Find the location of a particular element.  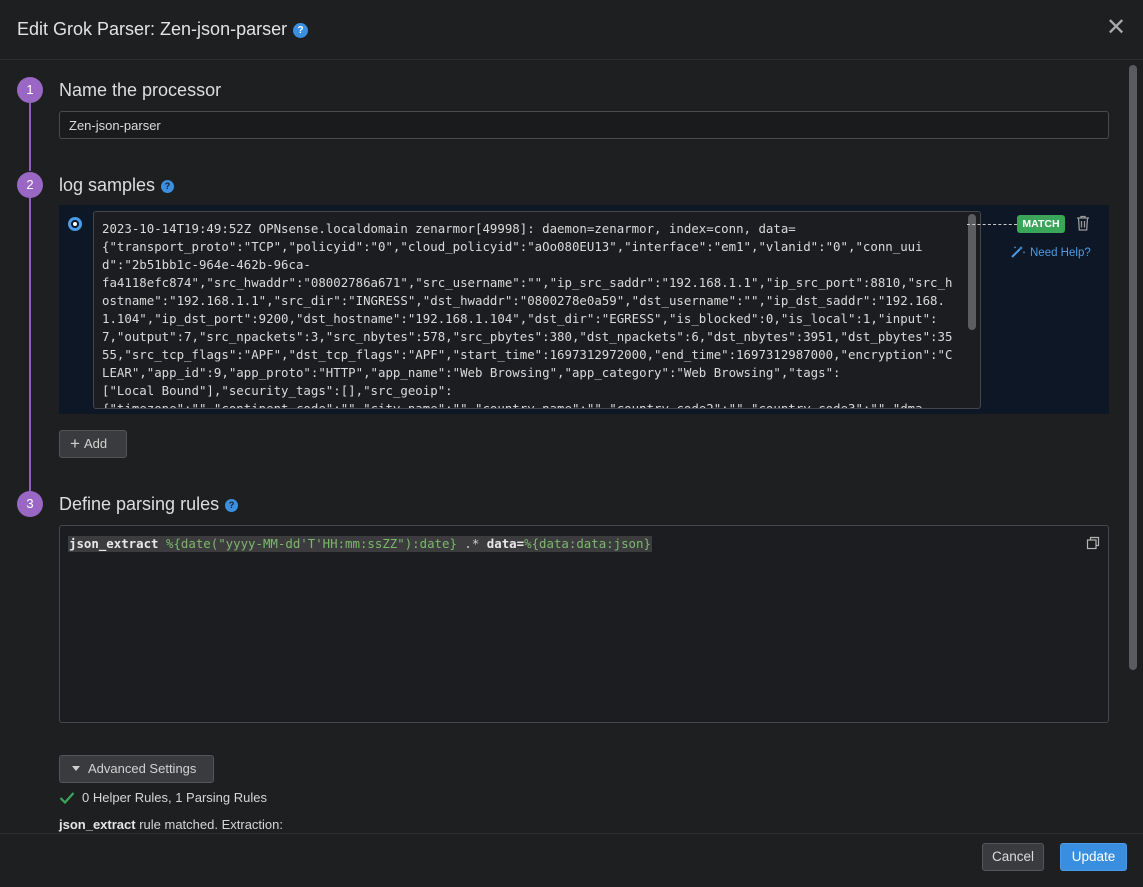

modal-scrollbar is located at coordinates (1133, 446).